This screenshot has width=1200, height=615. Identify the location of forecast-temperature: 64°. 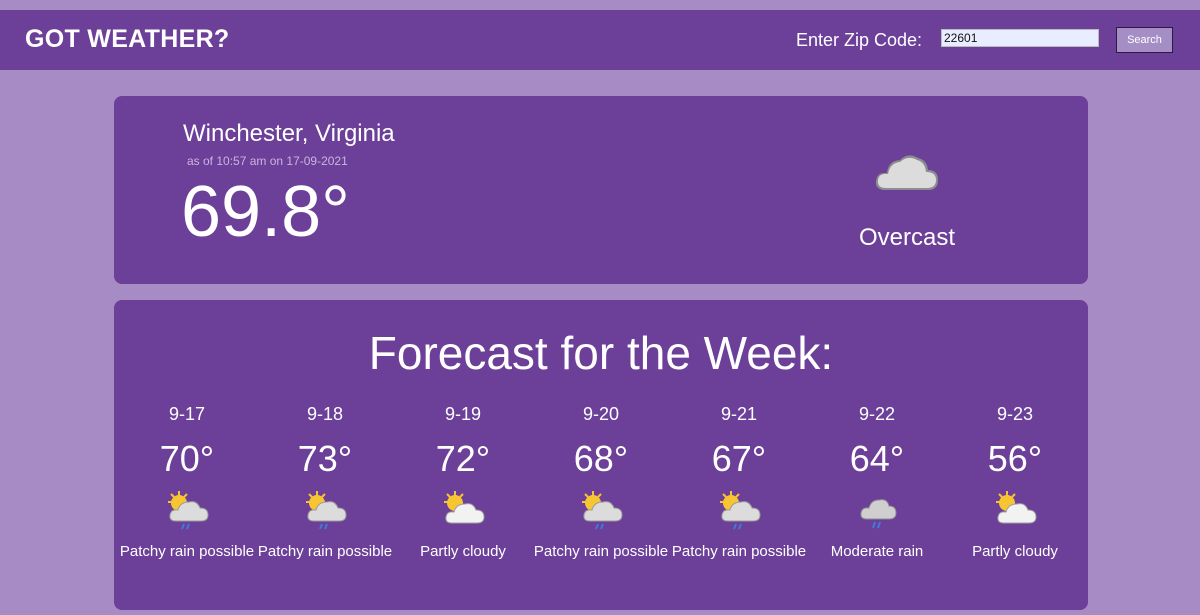
(877, 458).